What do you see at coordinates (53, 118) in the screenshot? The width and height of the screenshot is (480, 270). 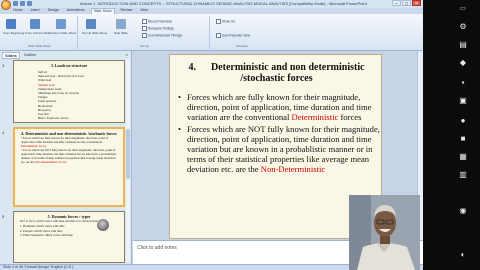 I see `list-item: Blast / Explosive forces` at bounding box center [53, 118].